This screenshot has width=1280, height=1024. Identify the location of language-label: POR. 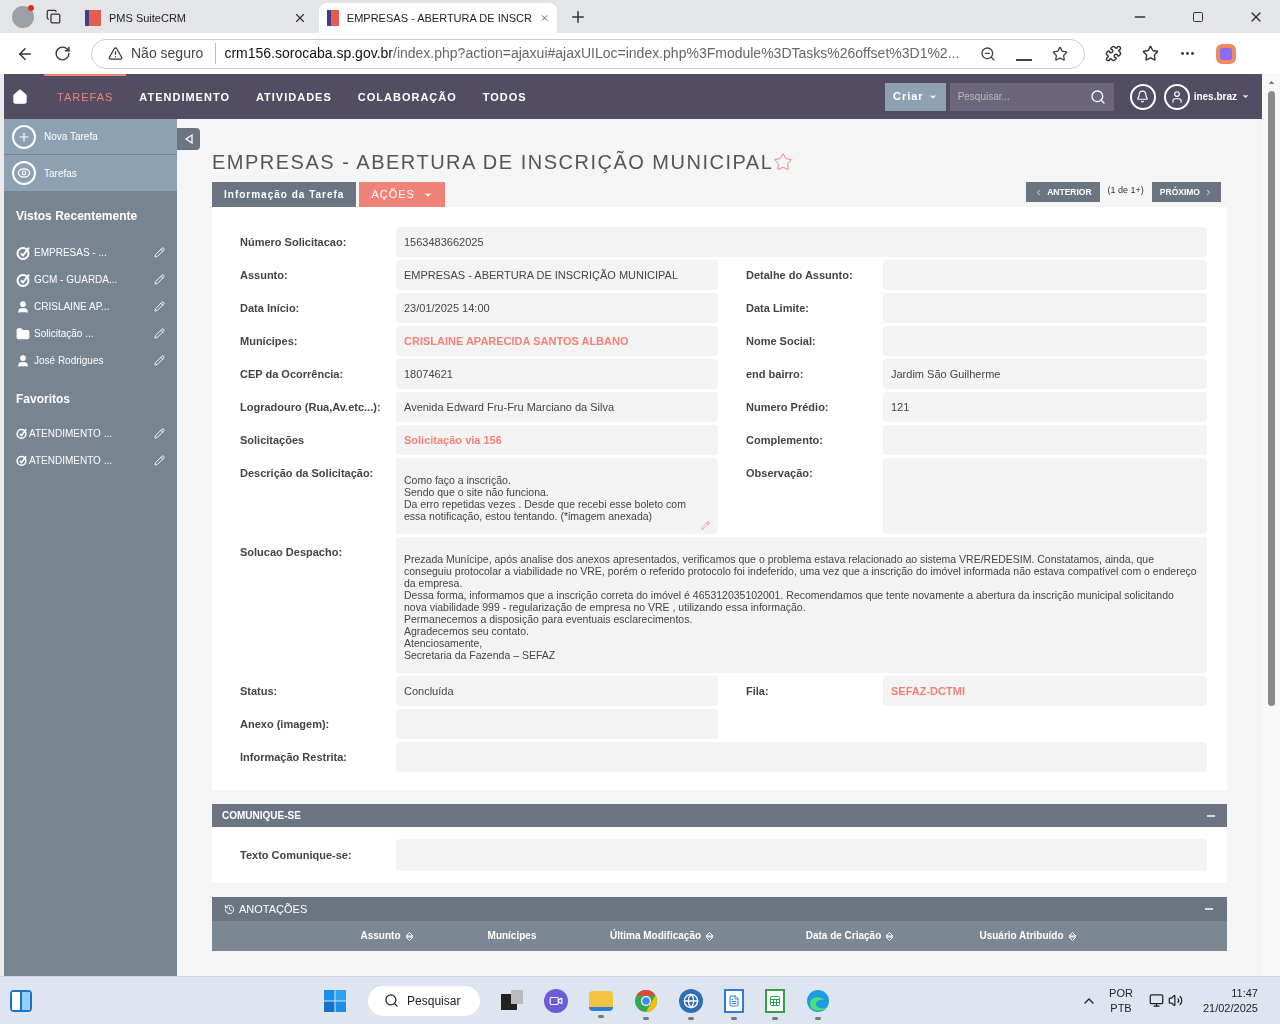
(1121, 993).